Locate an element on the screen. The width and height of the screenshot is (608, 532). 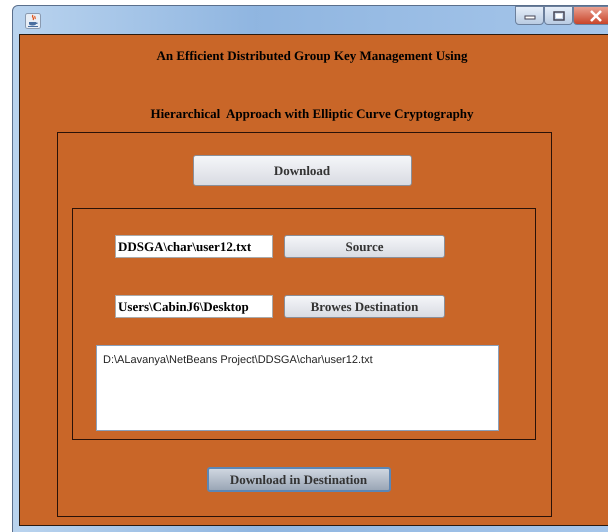
heading-text: An Efficient Distributed Group Key Management Using is located at coordinates (312, 56).